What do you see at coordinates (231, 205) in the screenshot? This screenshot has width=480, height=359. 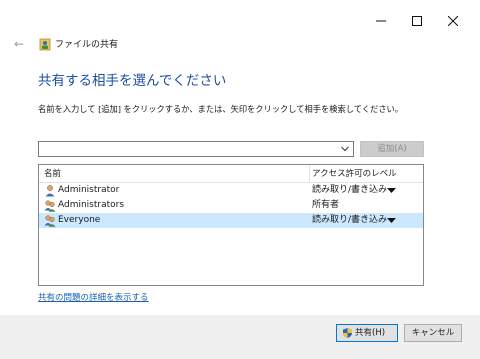 I see `list-item: Administrators 所有者` at bounding box center [231, 205].